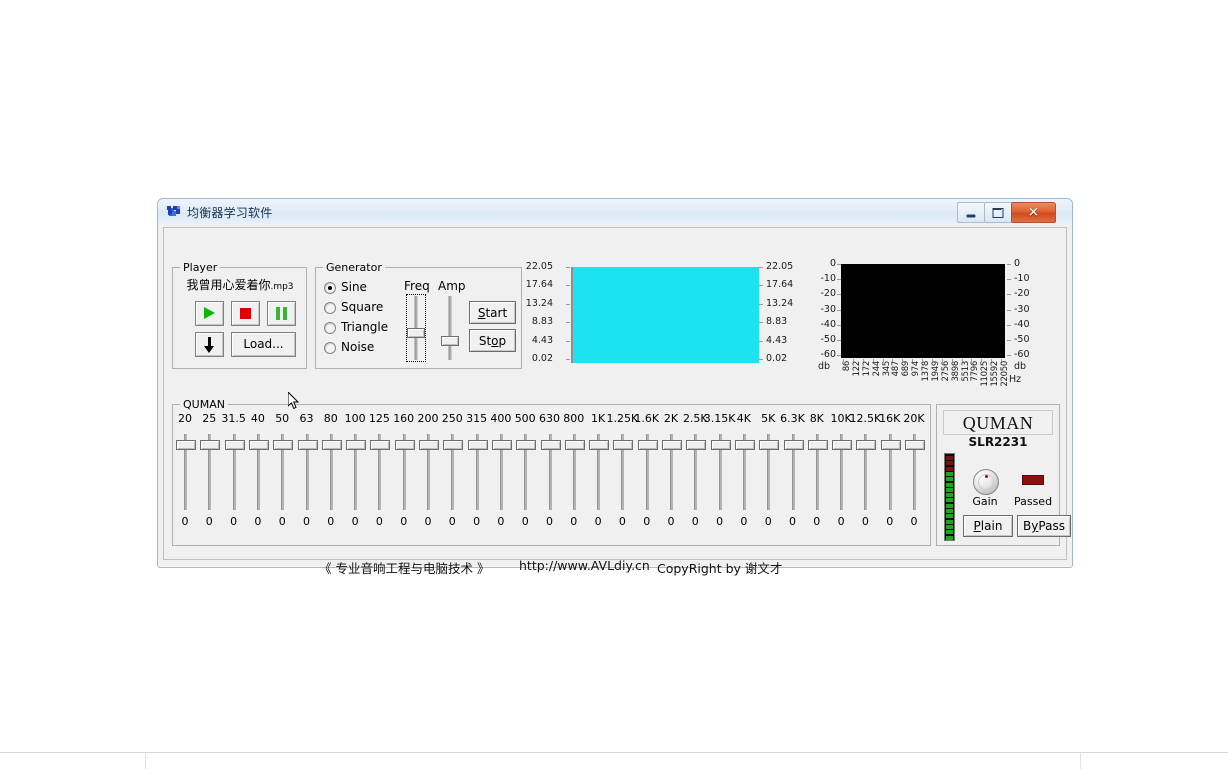 The image size is (1228, 769). Describe the element at coordinates (780, 303) in the screenshot. I see `scope-right-tick: 13.24` at that location.